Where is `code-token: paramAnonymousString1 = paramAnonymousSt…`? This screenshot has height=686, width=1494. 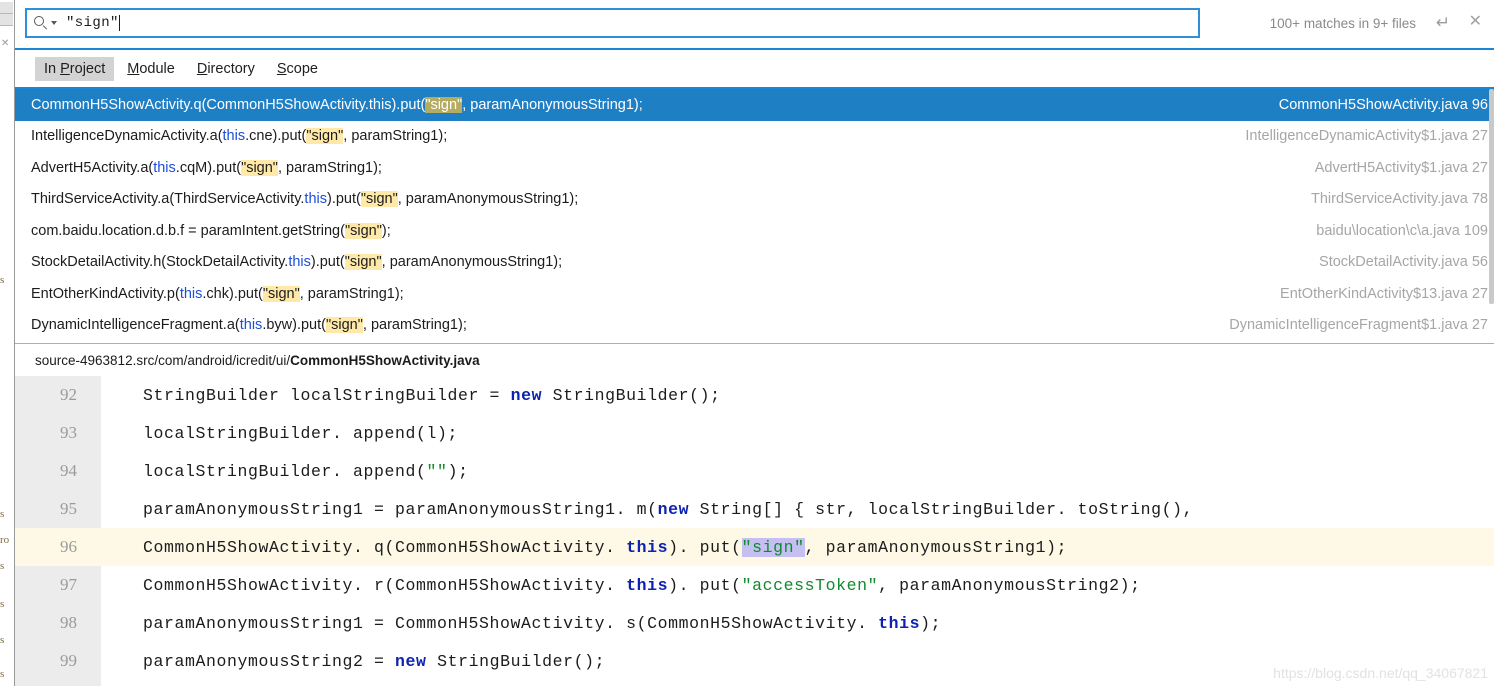
code-token: paramAnonymousString1 = paramAnonymousSt… is located at coordinates (400, 509).